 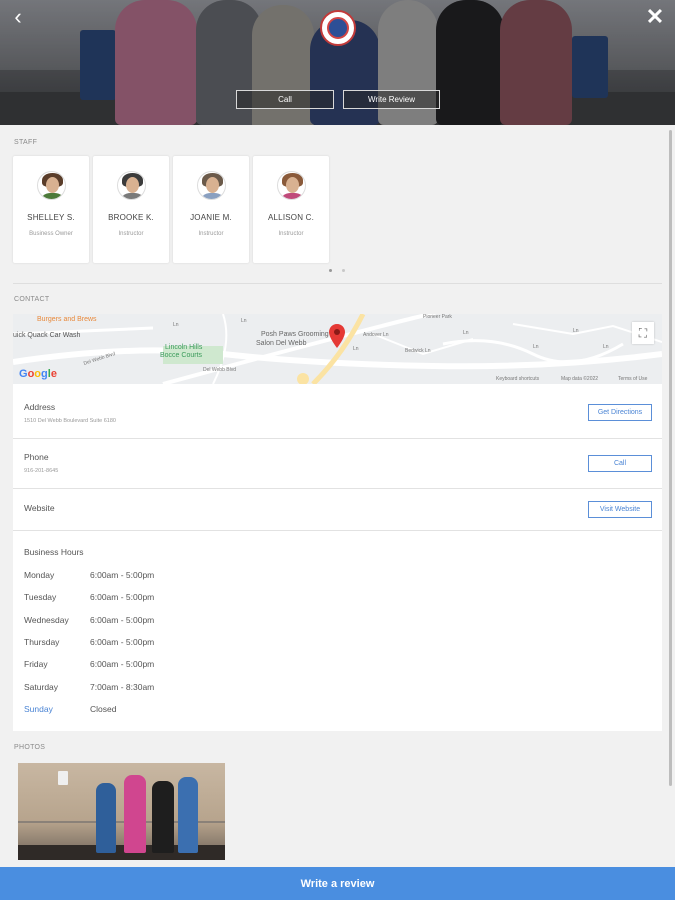 I want to click on map-keyboard-link: Keyboard shortcuts, so click(x=517, y=379).